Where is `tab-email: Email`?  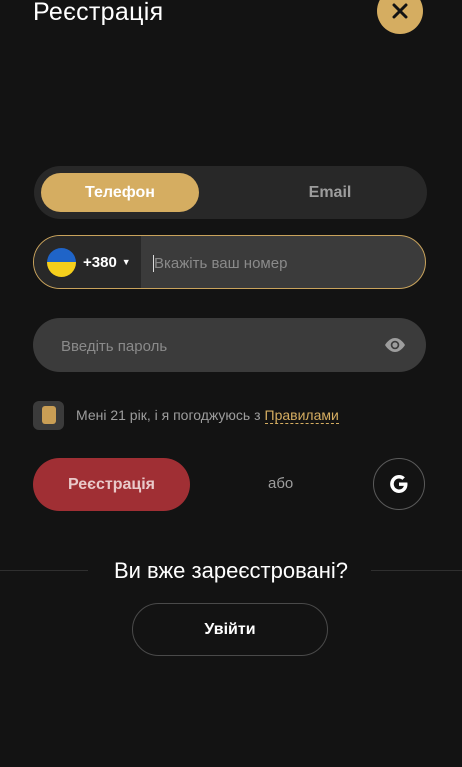 tab-email: Email is located at coordinates (330, 192).